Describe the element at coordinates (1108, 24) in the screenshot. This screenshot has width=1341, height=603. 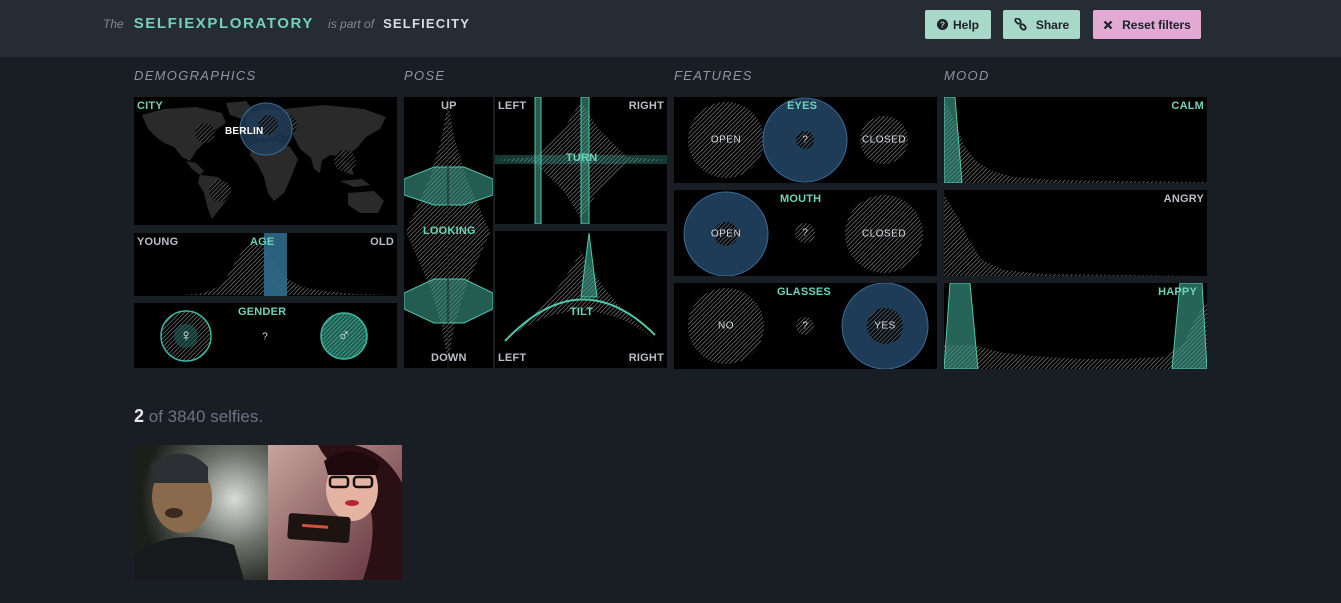
I see `close-icon` at that location.